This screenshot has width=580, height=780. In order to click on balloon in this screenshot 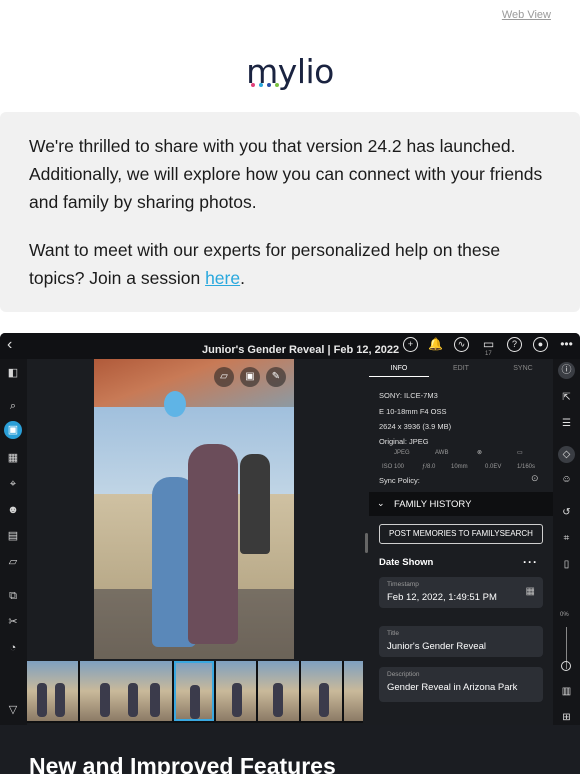, I will do `click(175, 404)`.